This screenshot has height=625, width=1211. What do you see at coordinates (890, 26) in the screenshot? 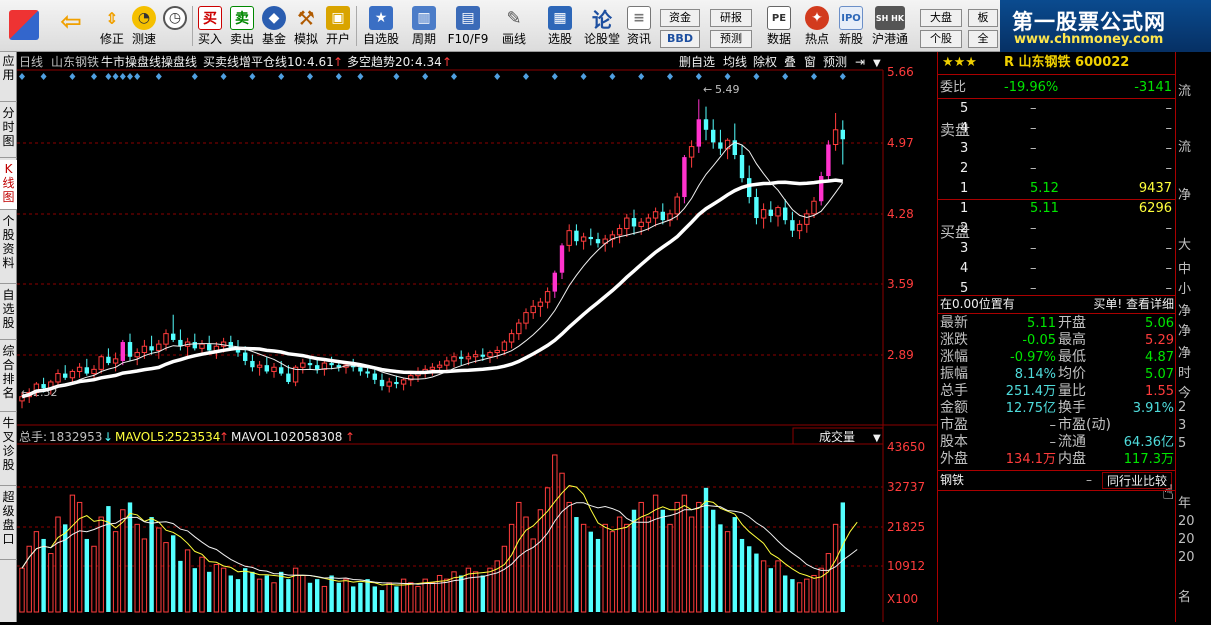
I see `toolbar-hk-button: SH HK 沪港通` at bounding box center [890, 26].